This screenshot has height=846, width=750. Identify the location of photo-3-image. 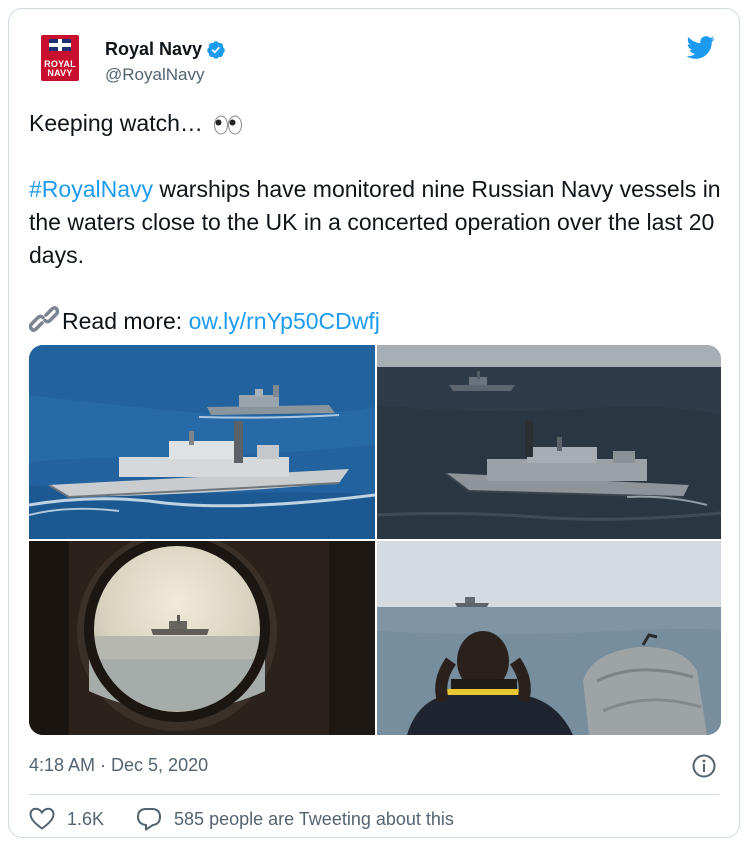
(202, 638).